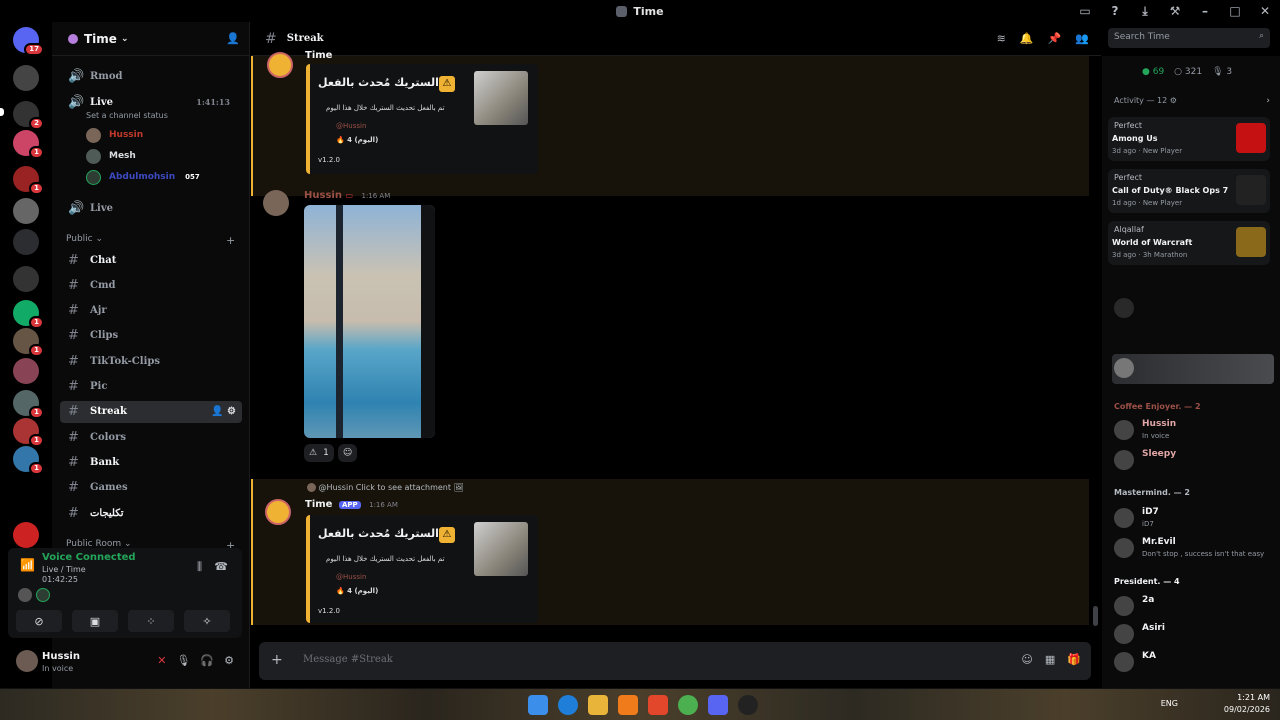  What do you see at coordinates (1074, 659) in the screenshot?
I see `gift-icon: 🎁` at bounding box center [1074, 659].